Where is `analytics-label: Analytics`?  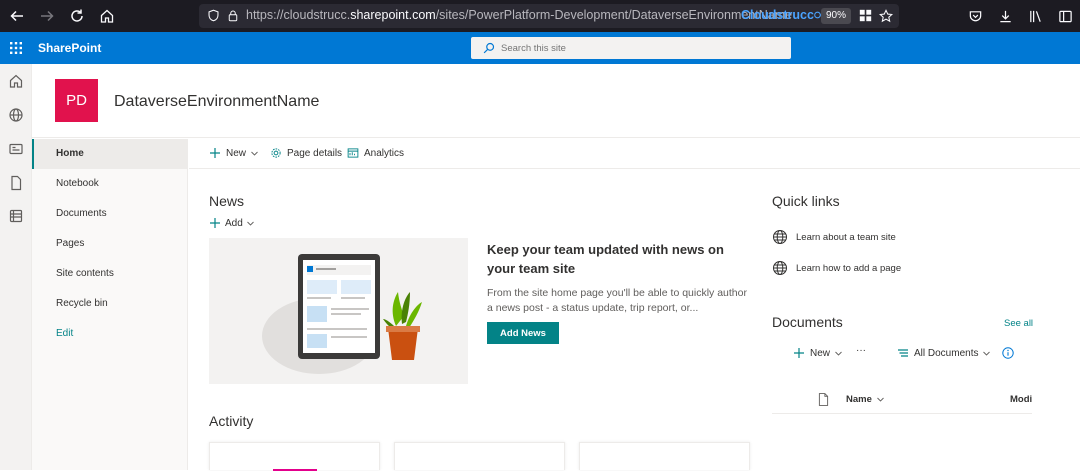 analytics-label: Analytics is located at coordinates (384, 153).